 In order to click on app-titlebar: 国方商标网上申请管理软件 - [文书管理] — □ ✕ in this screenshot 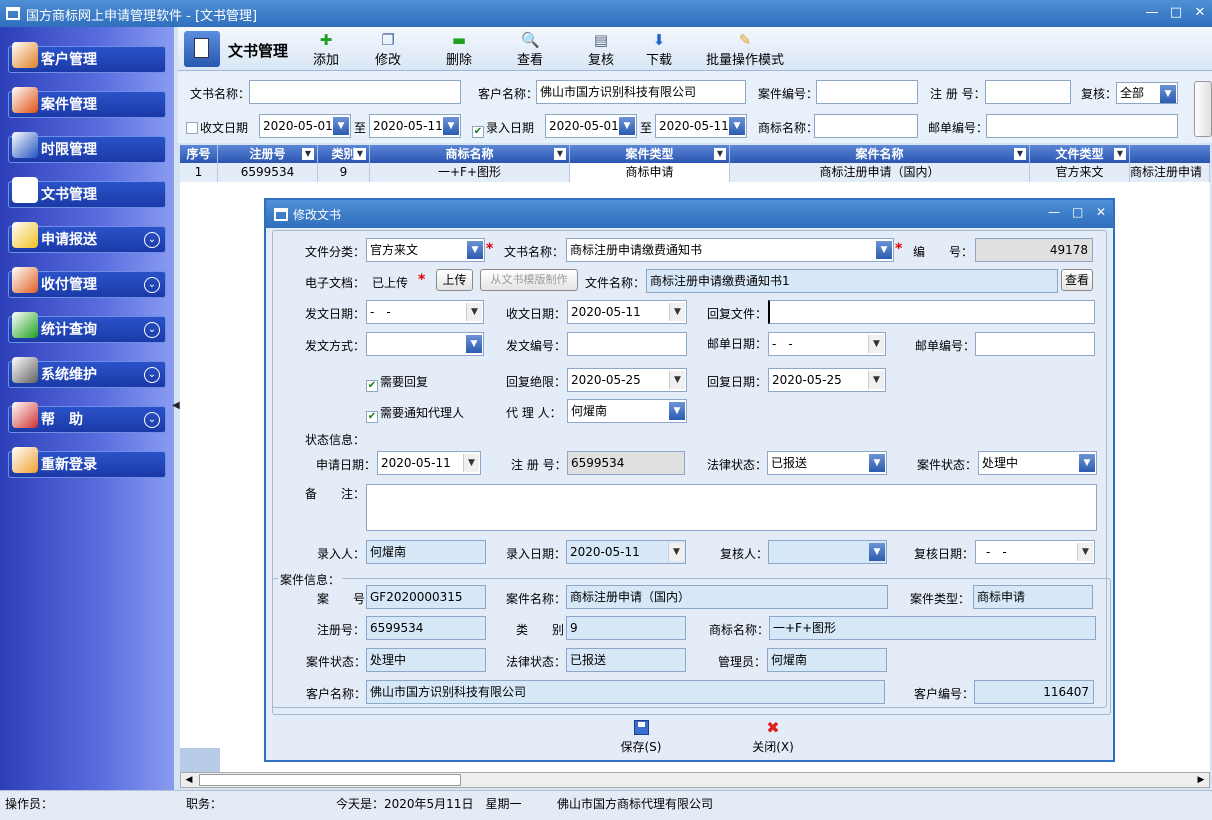, I will do `click(606, 13)`.